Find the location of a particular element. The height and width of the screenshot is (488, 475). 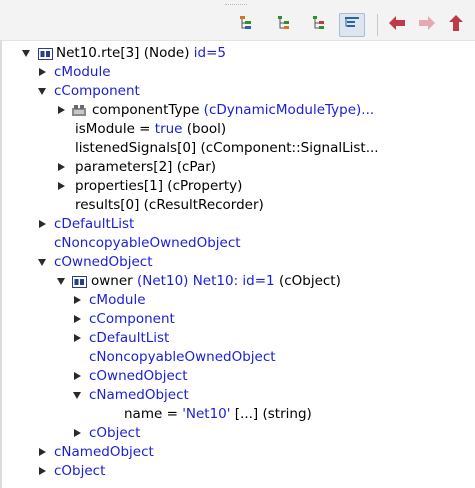

forward-button is located at coordinates (427, 25).